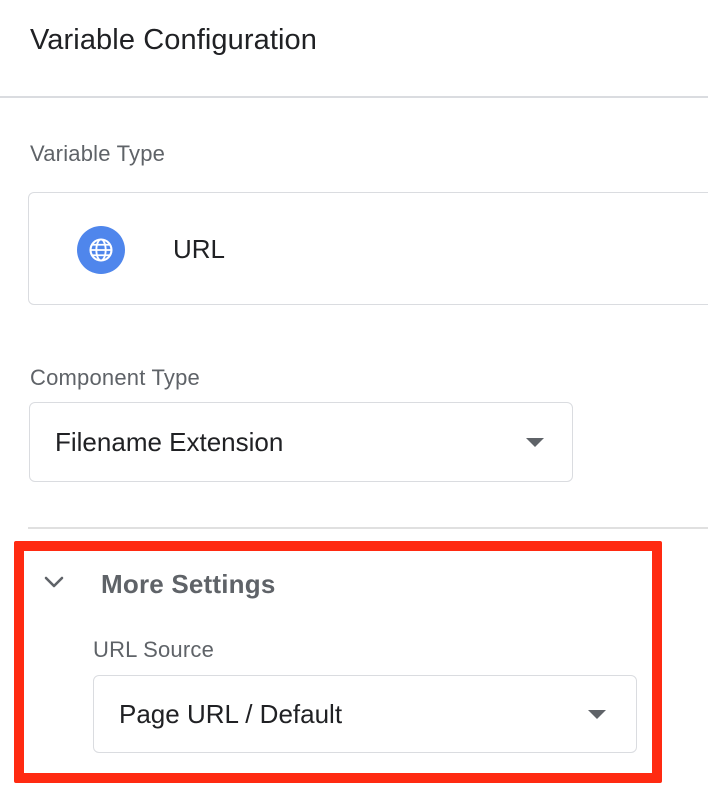  Describe the element at coordinates (354, 97) in the screenshot. I see `title-divider` at that location.